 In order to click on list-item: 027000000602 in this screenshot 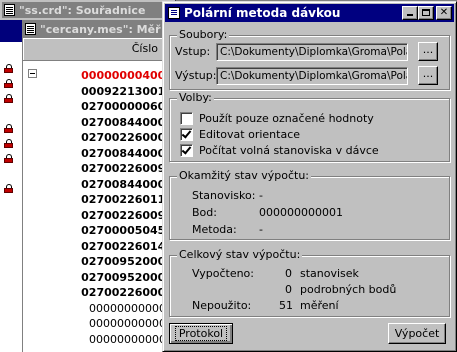, I will do `click(118, 107)`.